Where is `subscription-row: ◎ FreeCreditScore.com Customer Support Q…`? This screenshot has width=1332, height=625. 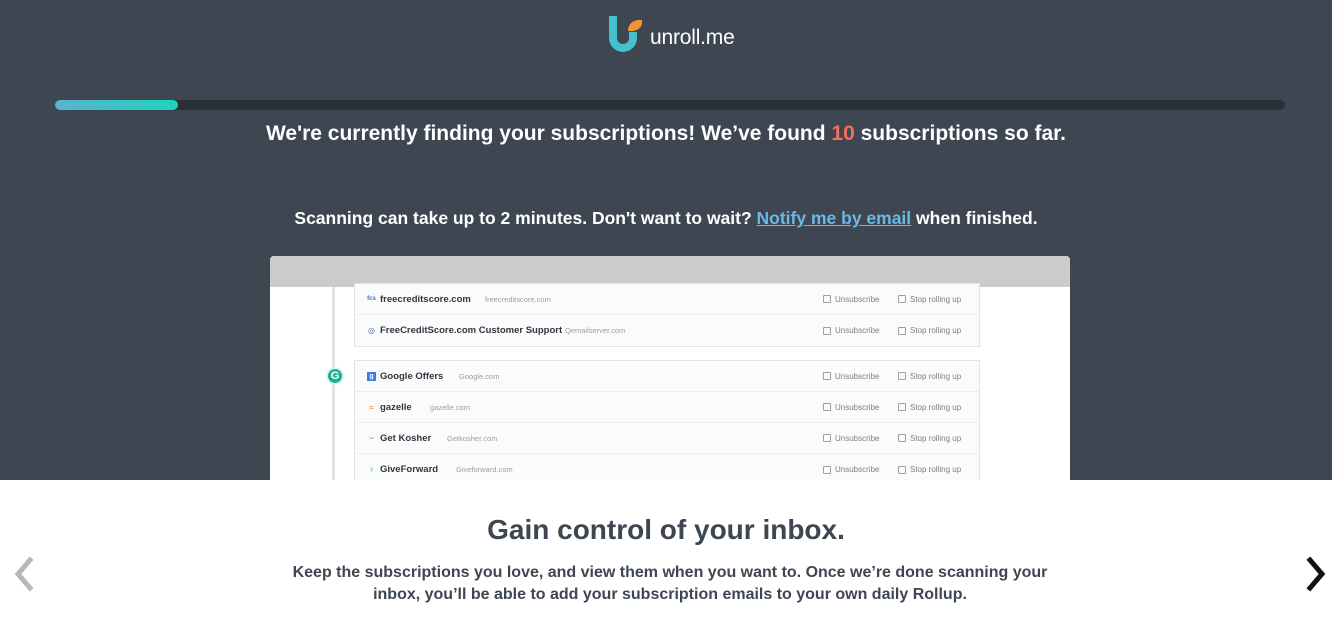 subscription-row: ◎ FreeCreditScore.com Customer Support Q… is located at coordinates (667, 330).